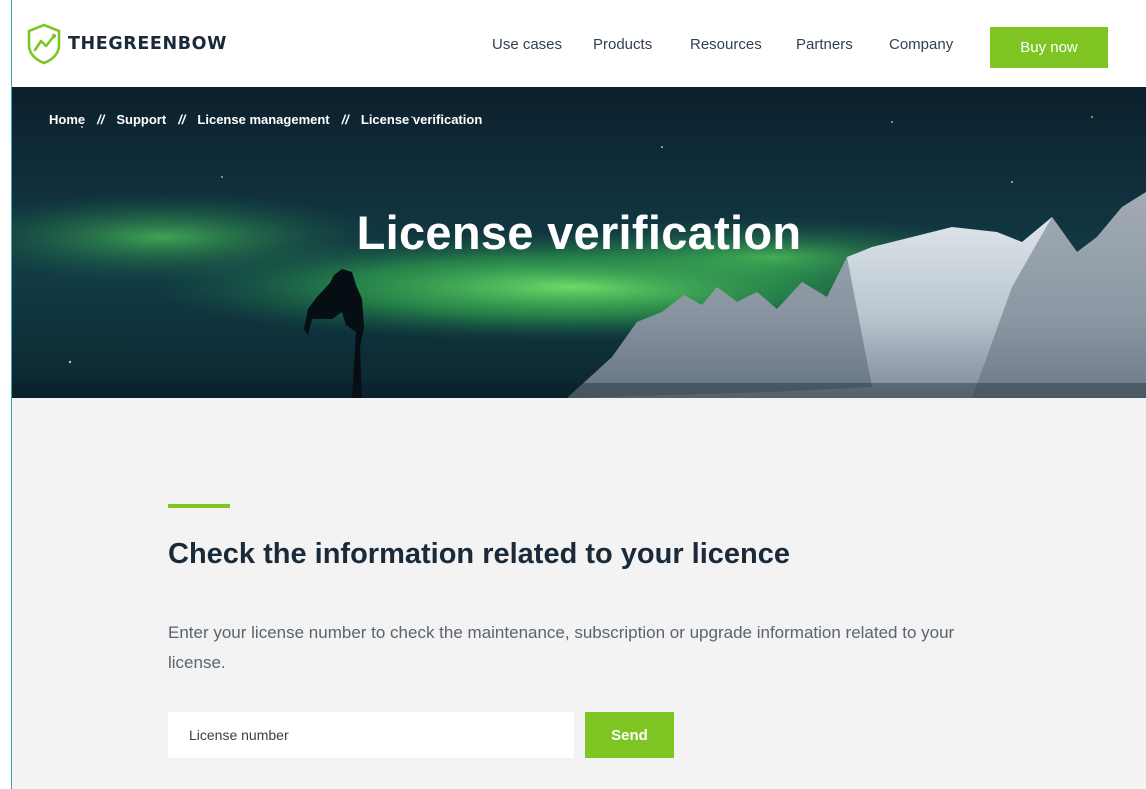 The height and width of the screenshot is (789, 1146). What do you see at coordinates (824, 44) in the screenshot?
I see `nav-partners: Partners` at bounding box center [824, 44].